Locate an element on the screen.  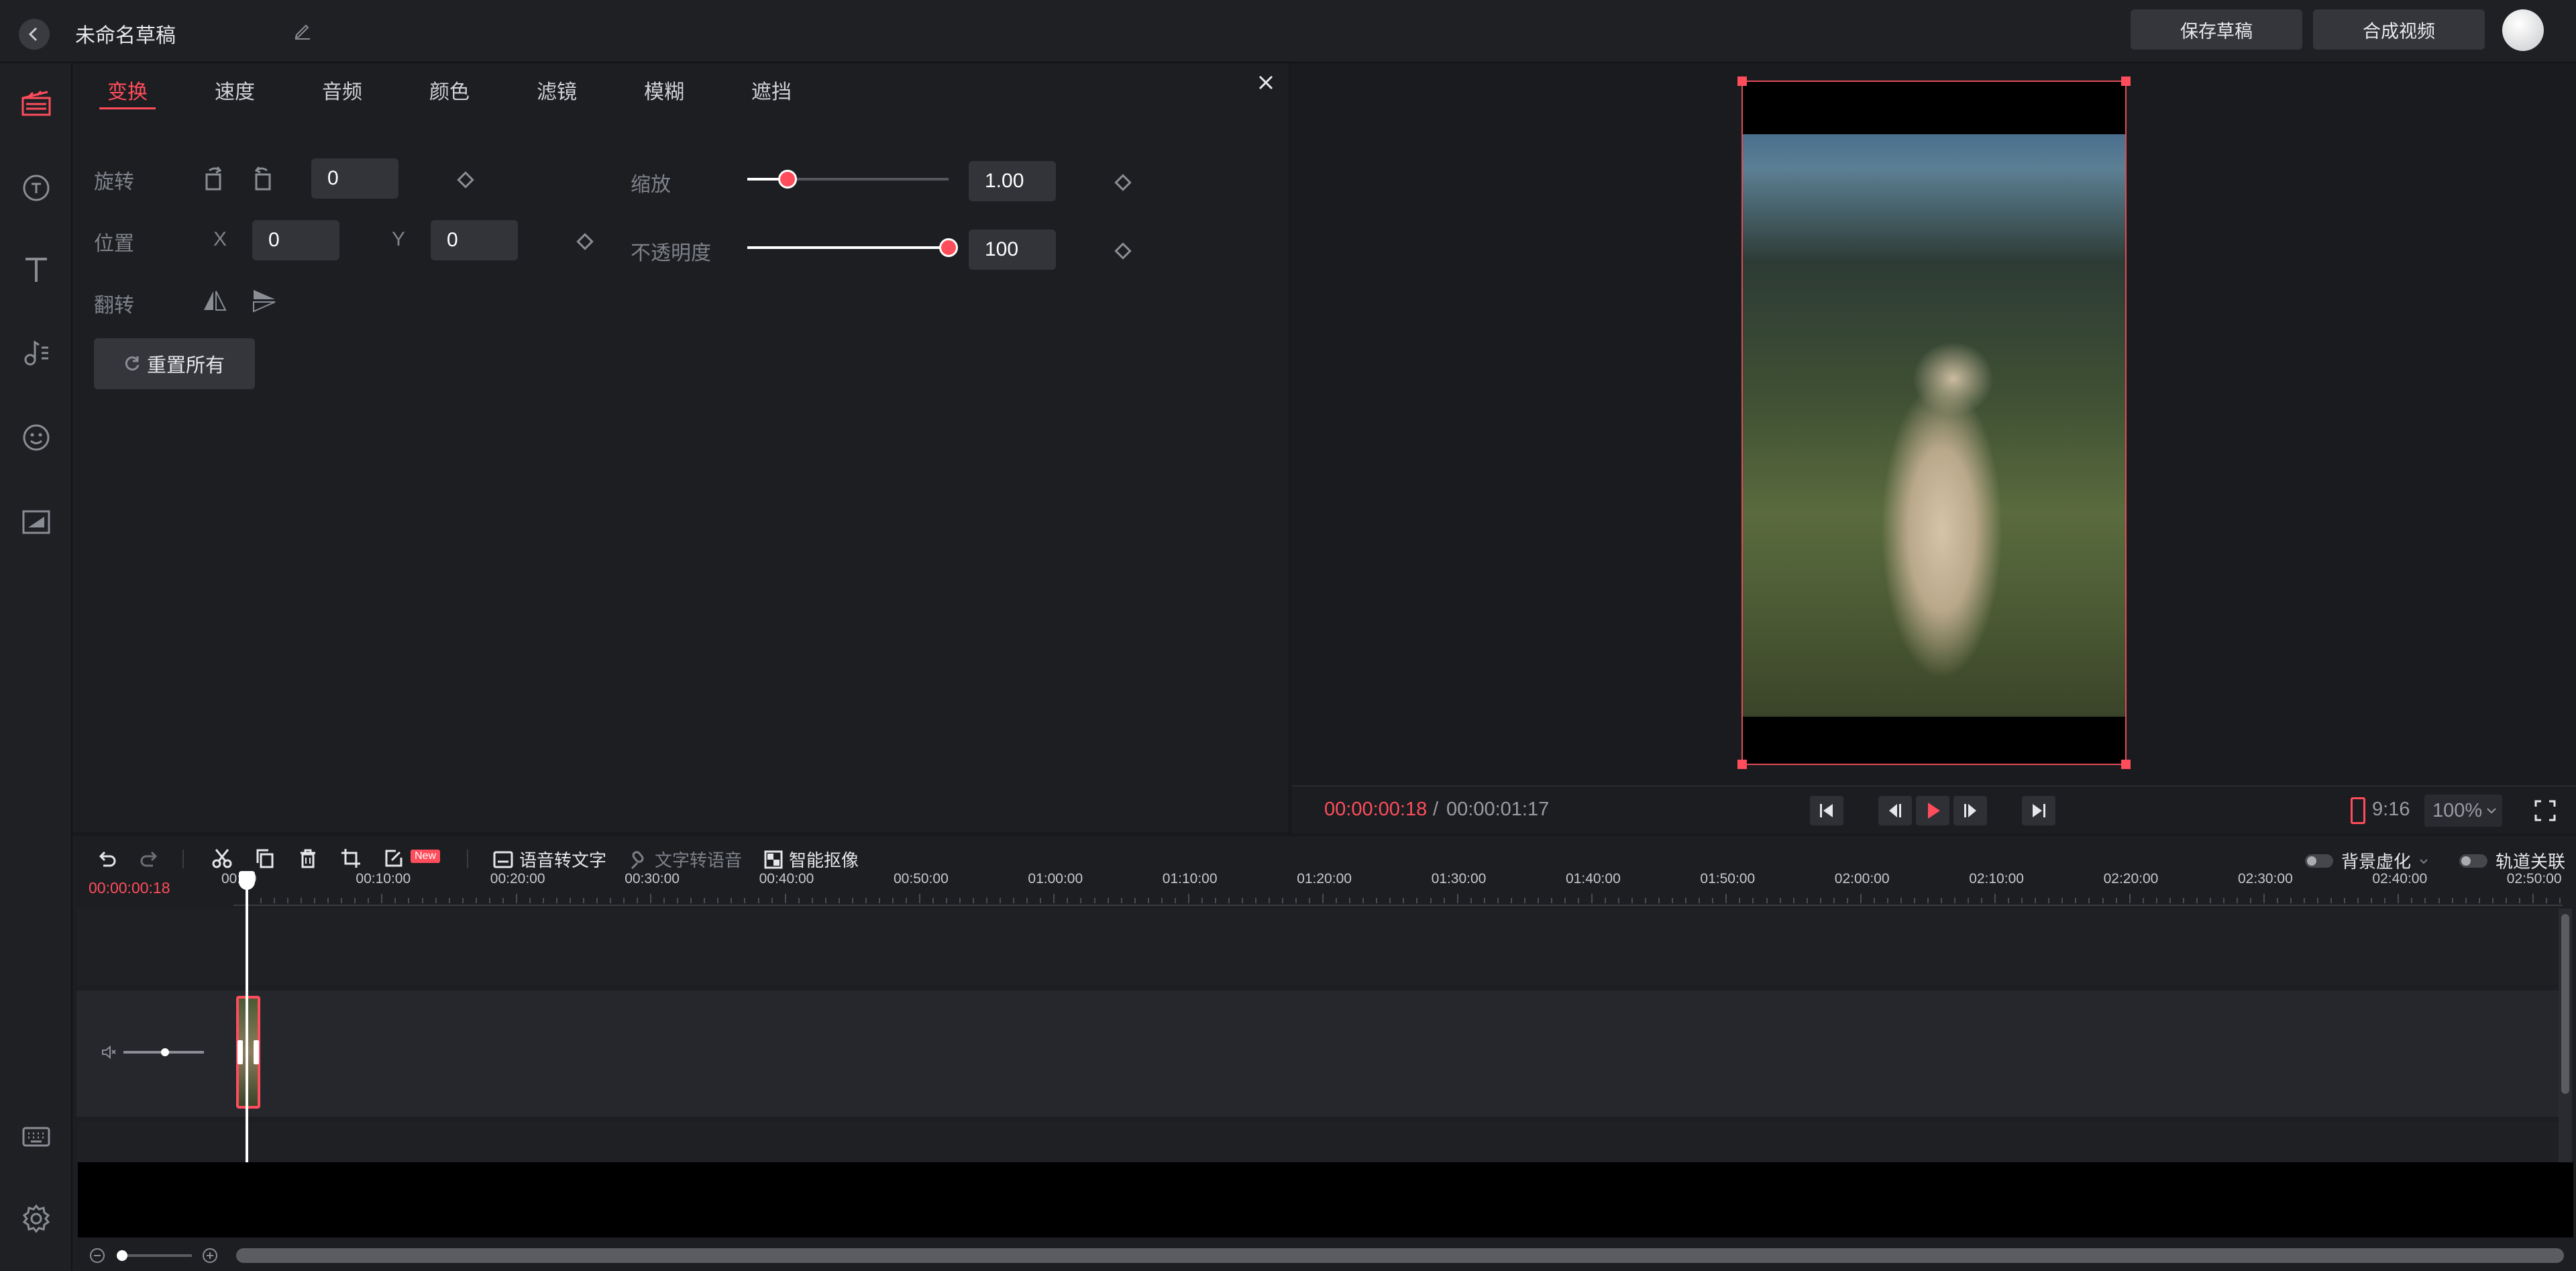
mute-icon is located at coordinates (109, 1052).